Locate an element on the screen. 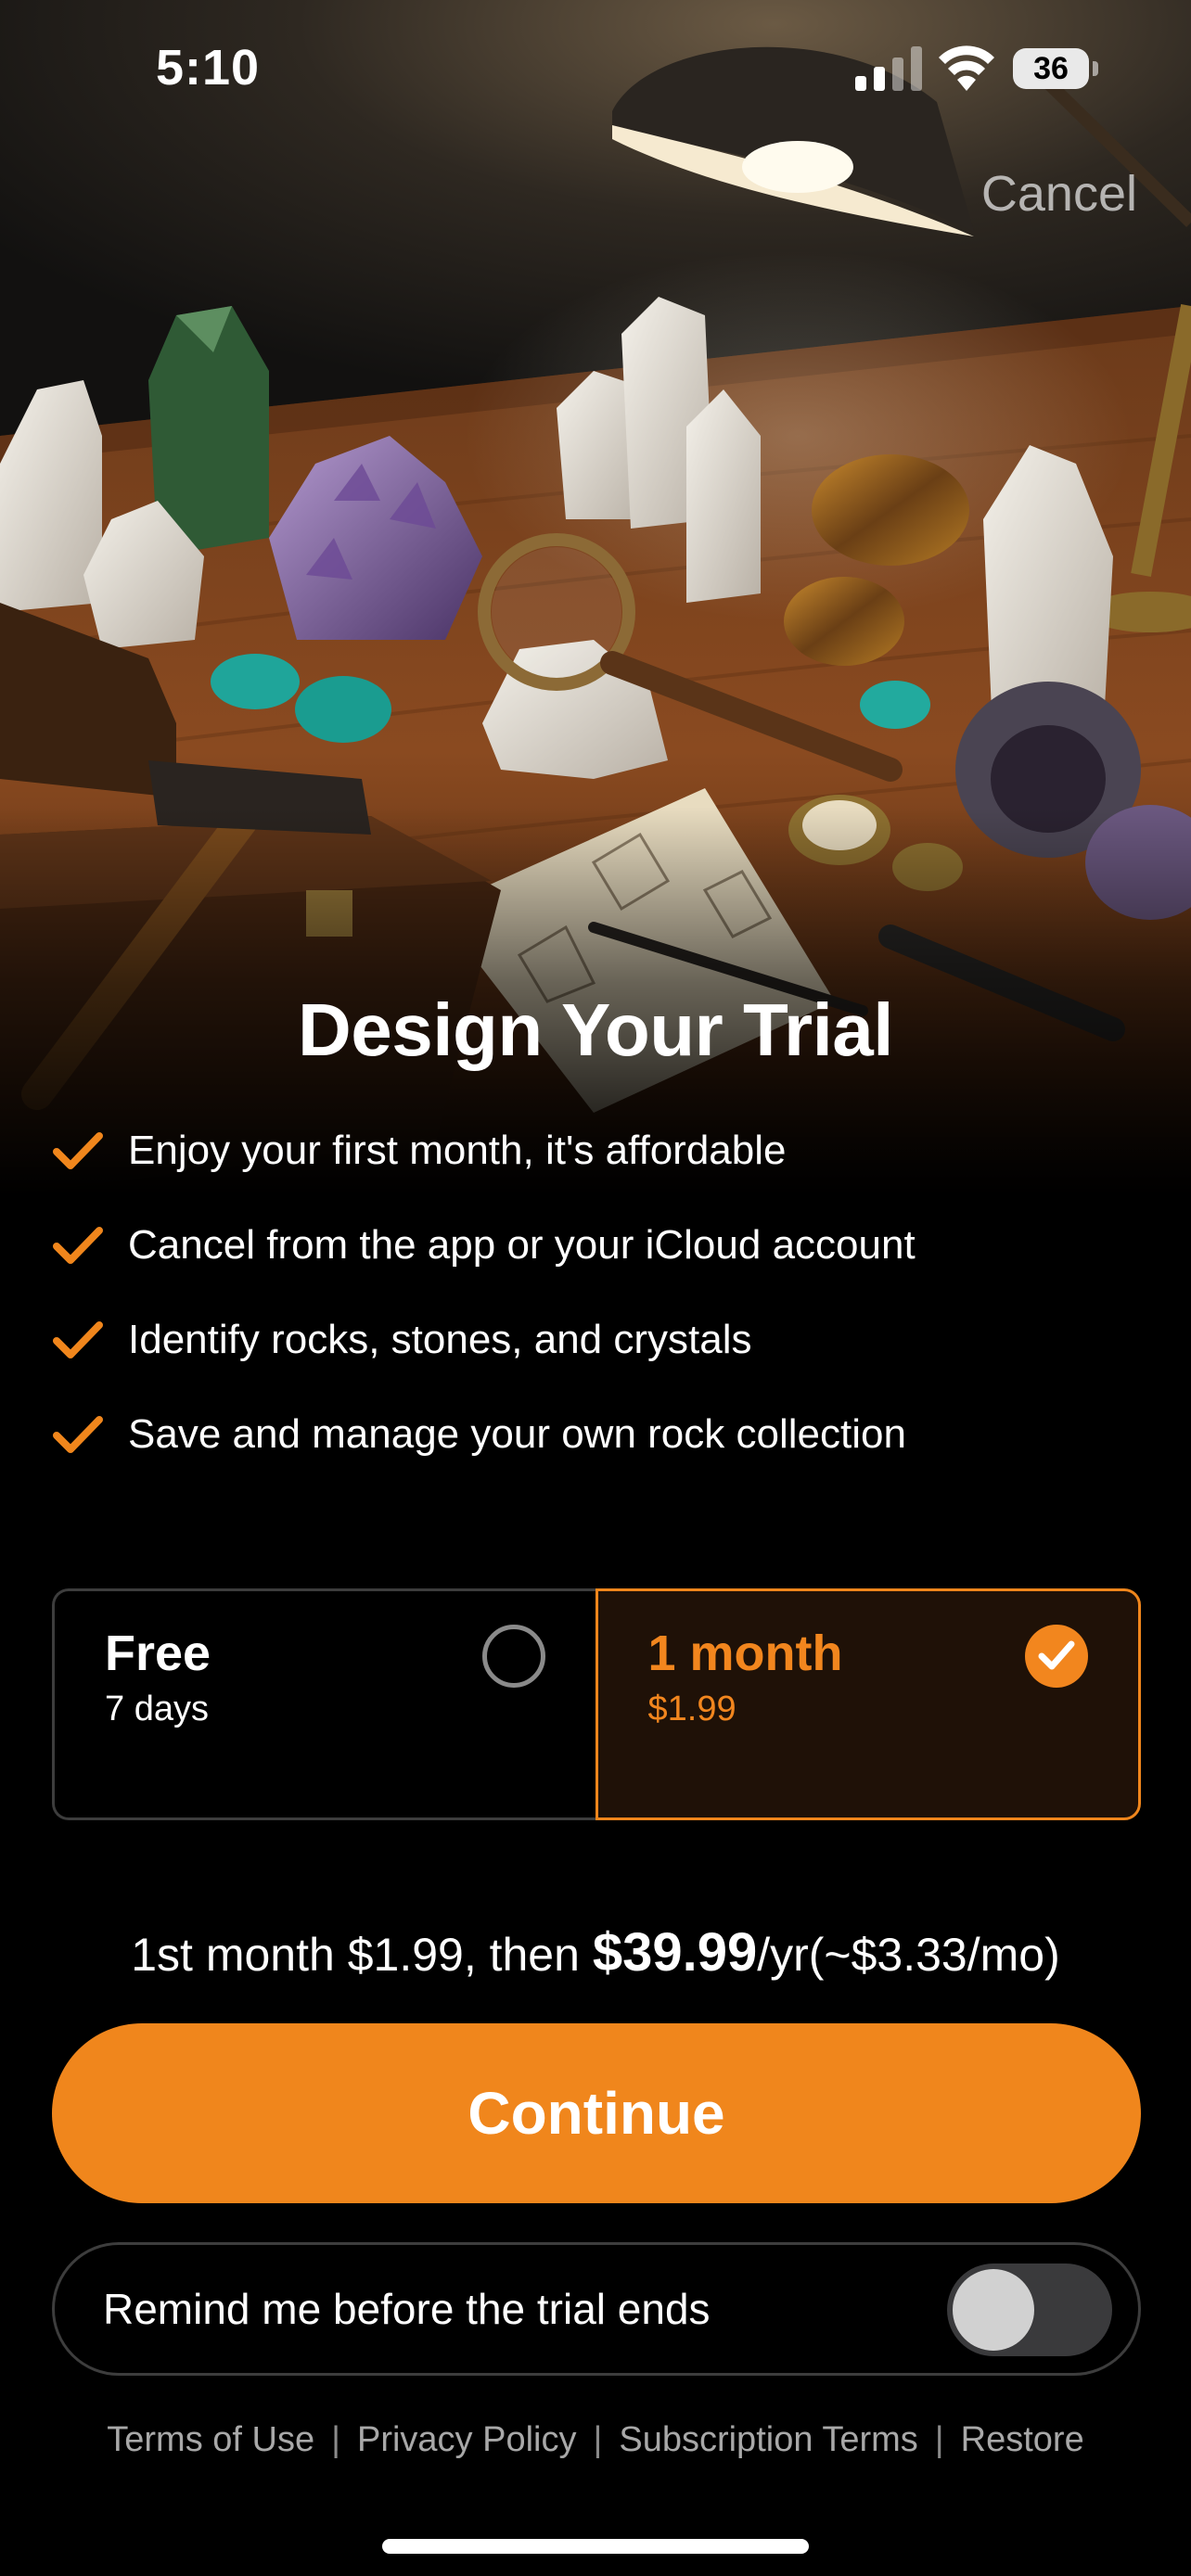 The image size is (1191, 2576). checkmark-circle-icon is located at coordinates (1056, 1657).